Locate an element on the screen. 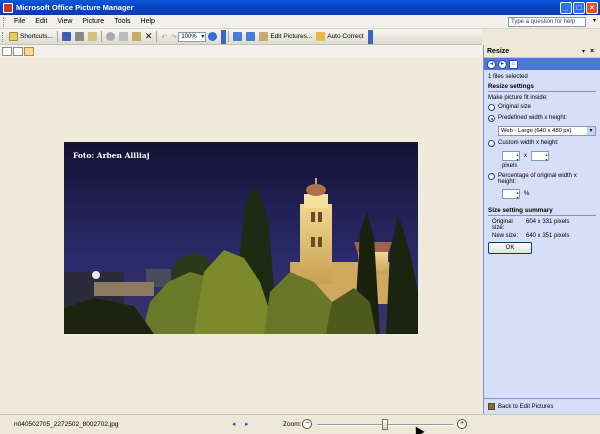  original-size-radio is located at coordinates (491, 107).